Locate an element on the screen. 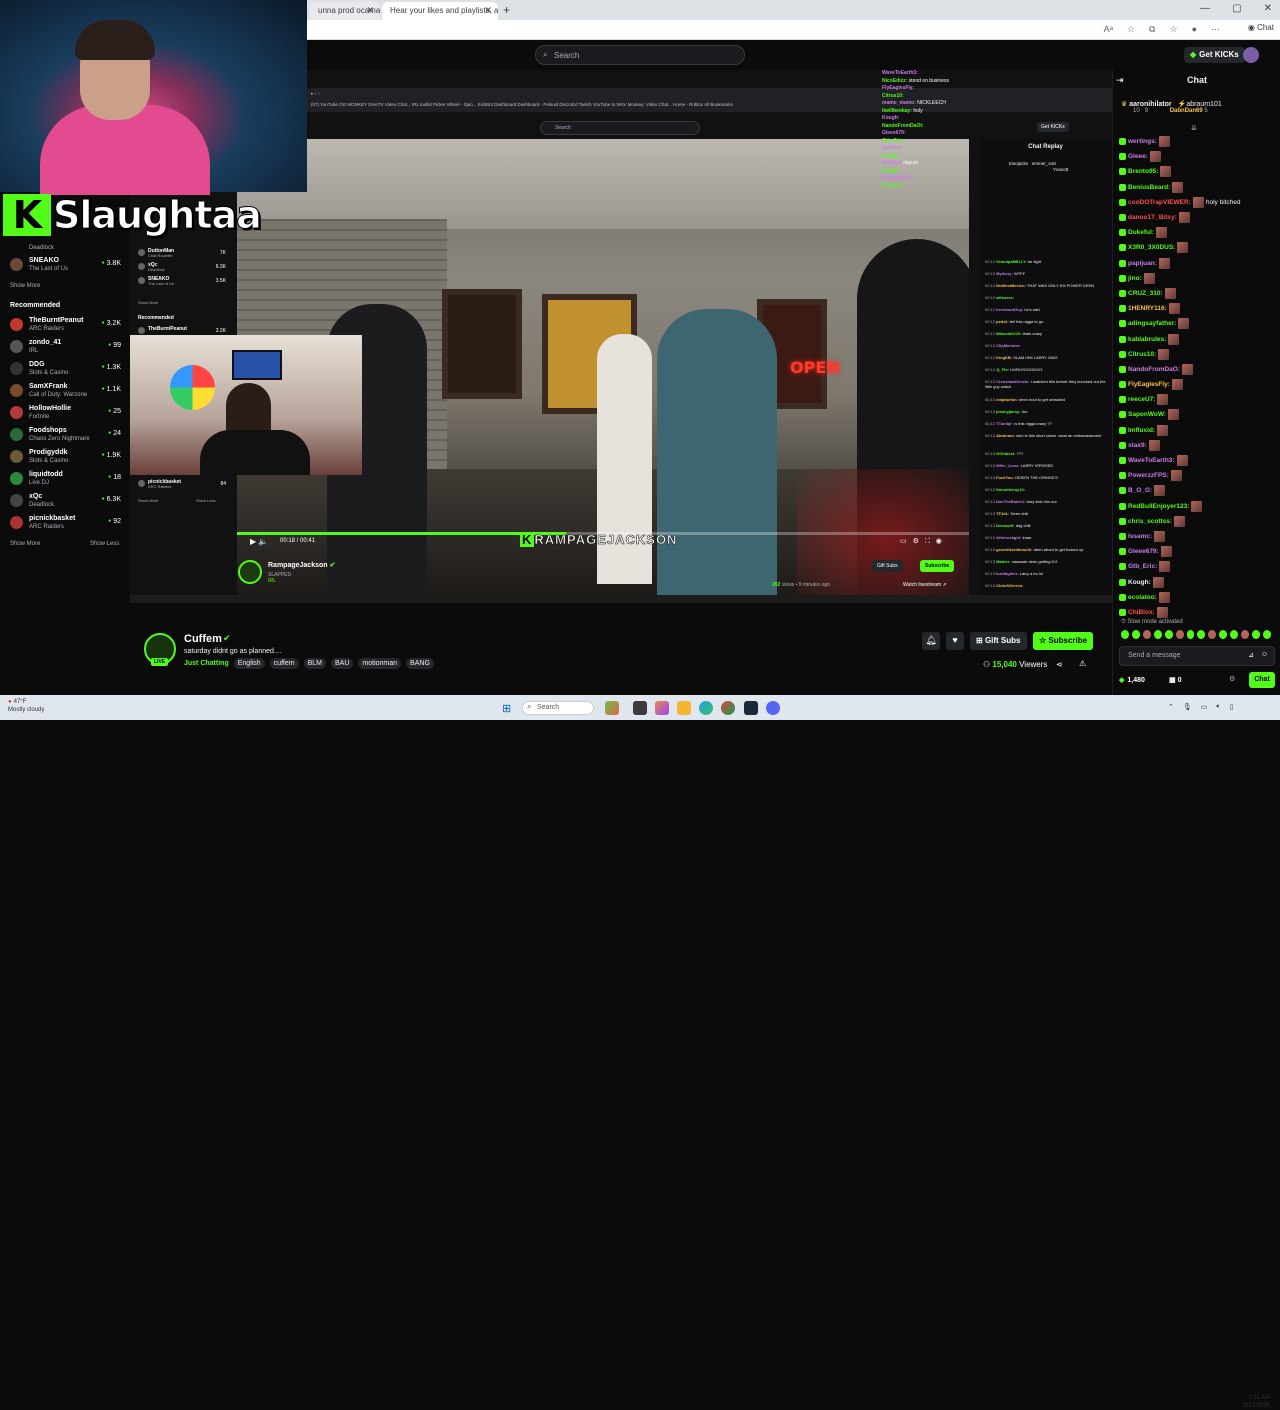 The height and width of the screenshot is (1410, 1280). star-icon: ☆ is located at coordinates (1131, 29).